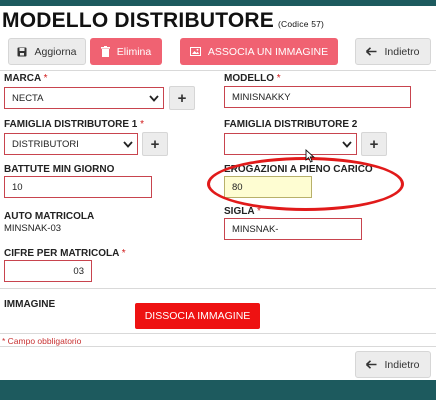 This screenshot has width=436, height=400. I want to click on indietro-button: Indietro, so click(393, 51).